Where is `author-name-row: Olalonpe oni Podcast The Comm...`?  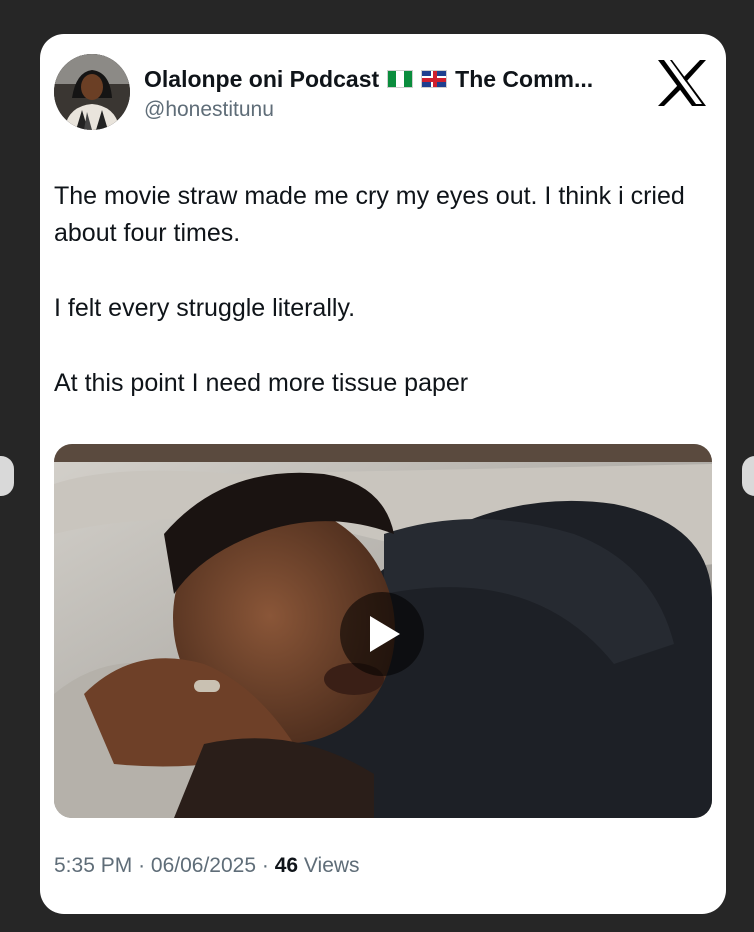
author-name-row: Olalonpe oni Podcast The Comm... is located at coordinates (368, 79).